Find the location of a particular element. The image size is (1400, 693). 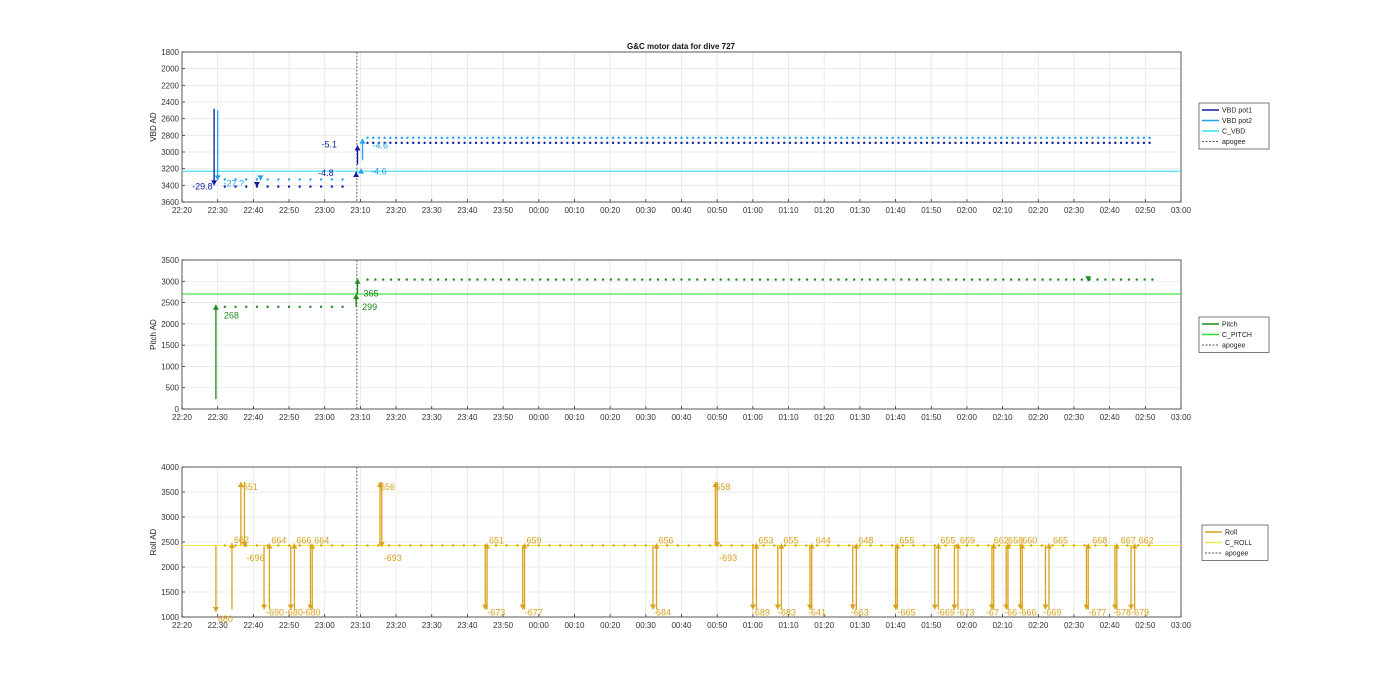

x-tick-label: 00:40 is located at coordinates (681, 210).